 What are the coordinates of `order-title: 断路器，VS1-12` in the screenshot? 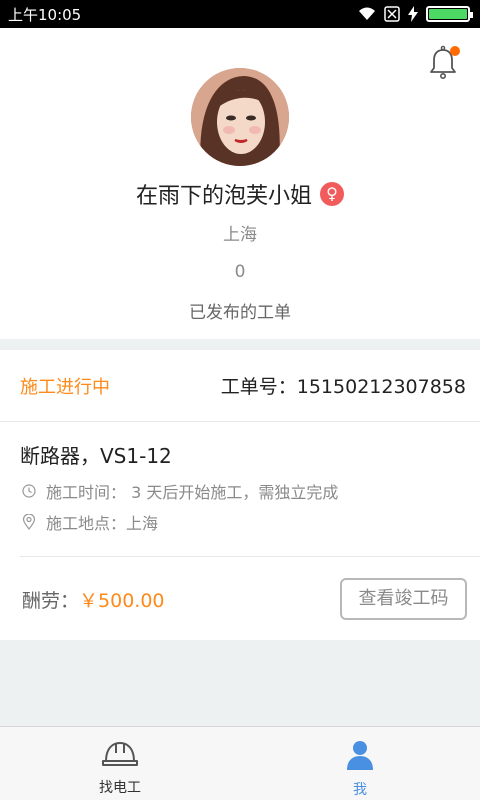 It's located at (96, 456).